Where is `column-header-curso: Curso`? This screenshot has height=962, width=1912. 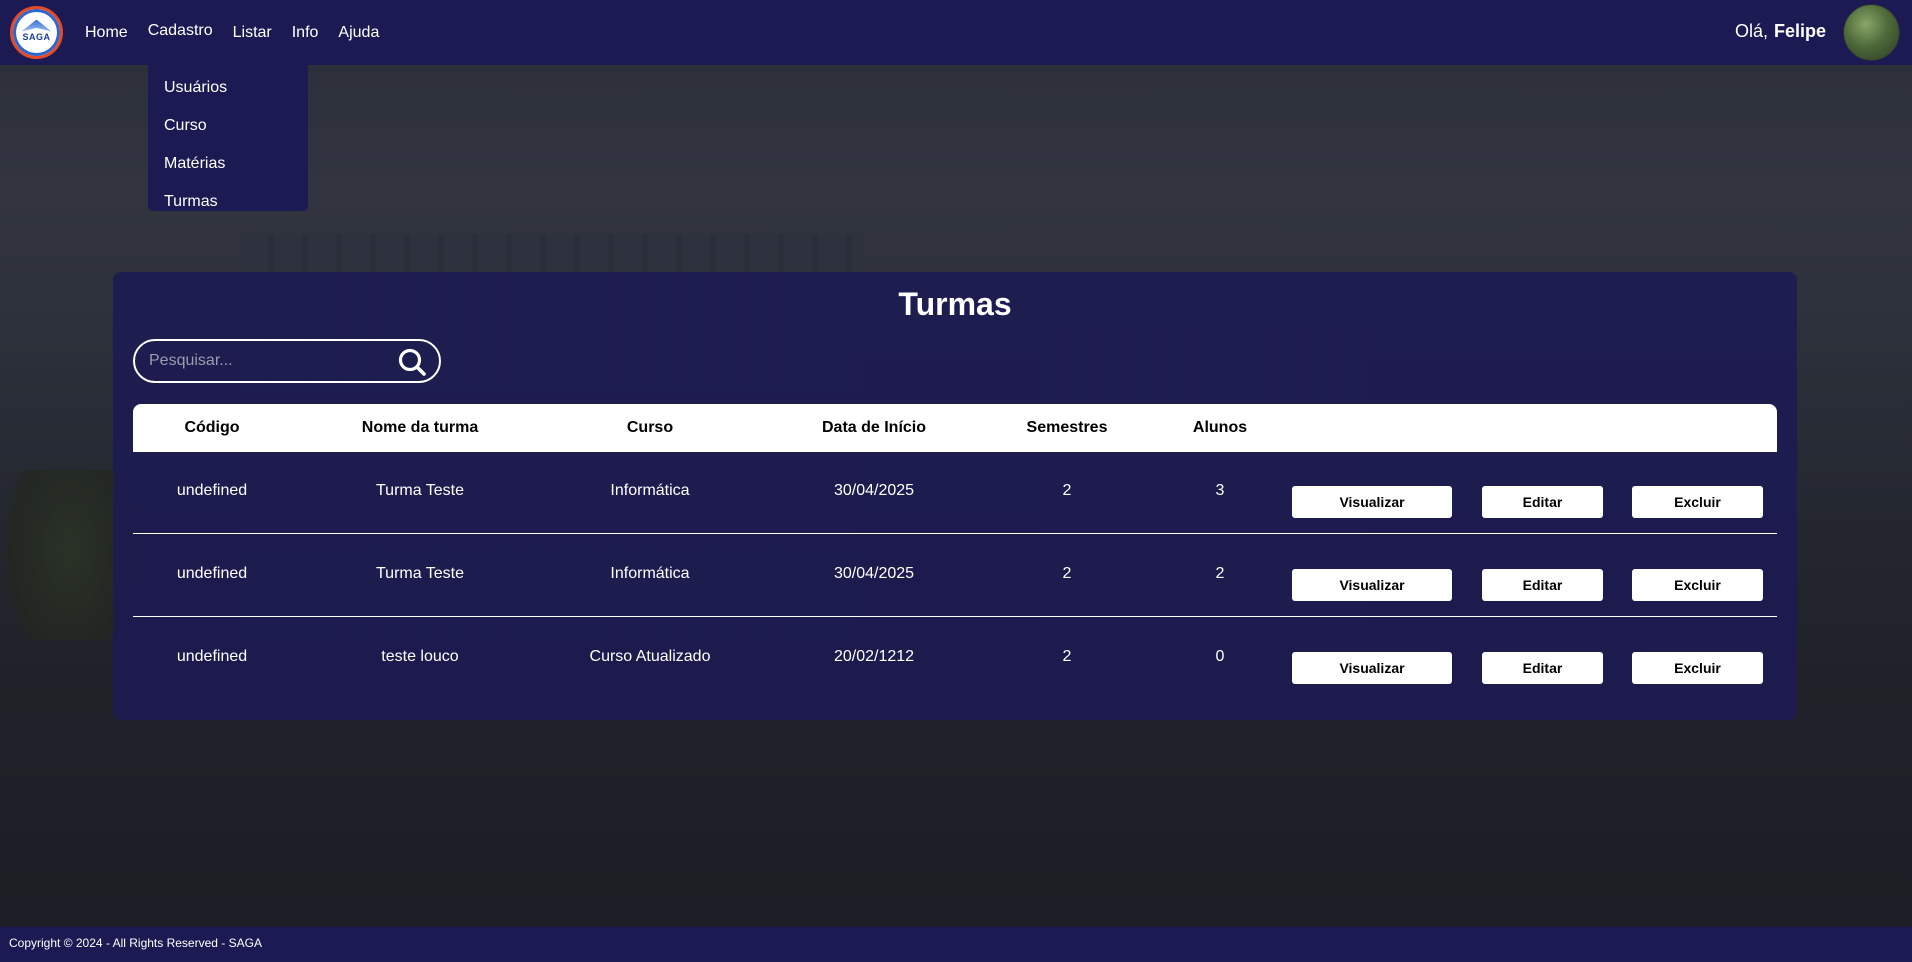 column-header-curso: Curso is located at coordinates (650, 427).